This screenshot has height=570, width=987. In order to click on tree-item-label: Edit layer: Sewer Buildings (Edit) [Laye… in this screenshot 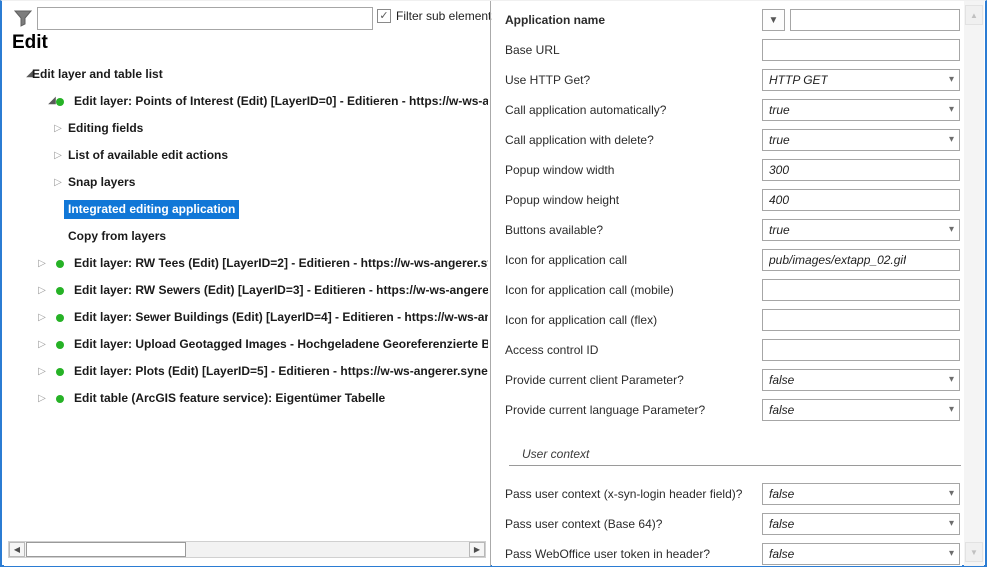, I will do `click(279, 317)`.